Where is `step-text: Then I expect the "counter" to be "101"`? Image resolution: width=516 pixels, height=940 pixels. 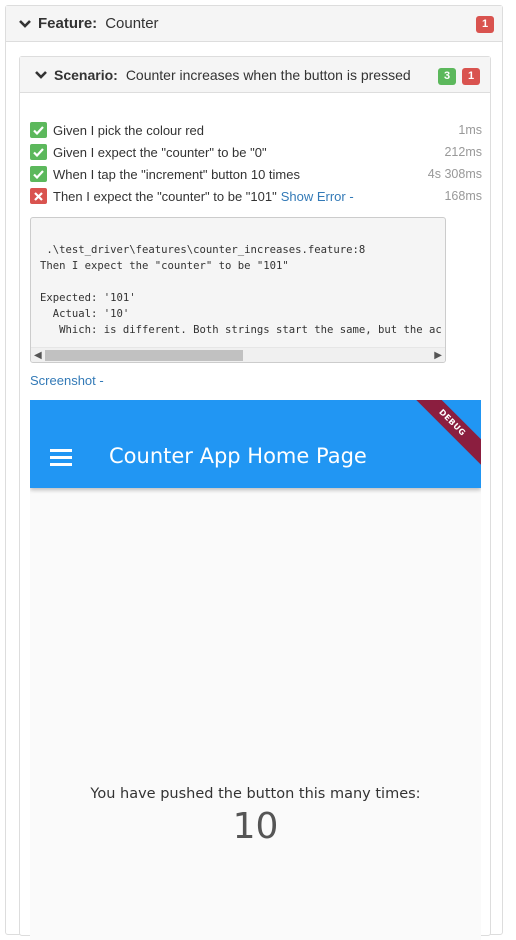
step-text: Then I expect the "counter" to be "101" is located at coordinates (165, 196).